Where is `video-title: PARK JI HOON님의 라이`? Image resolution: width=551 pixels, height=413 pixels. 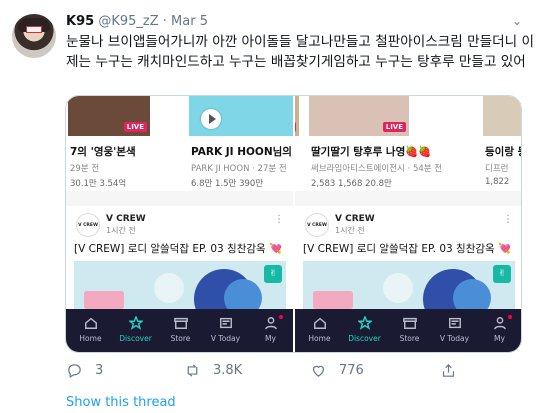
video-title: PARK JI HOON님의 라이 is located at coordinates (242, 151).